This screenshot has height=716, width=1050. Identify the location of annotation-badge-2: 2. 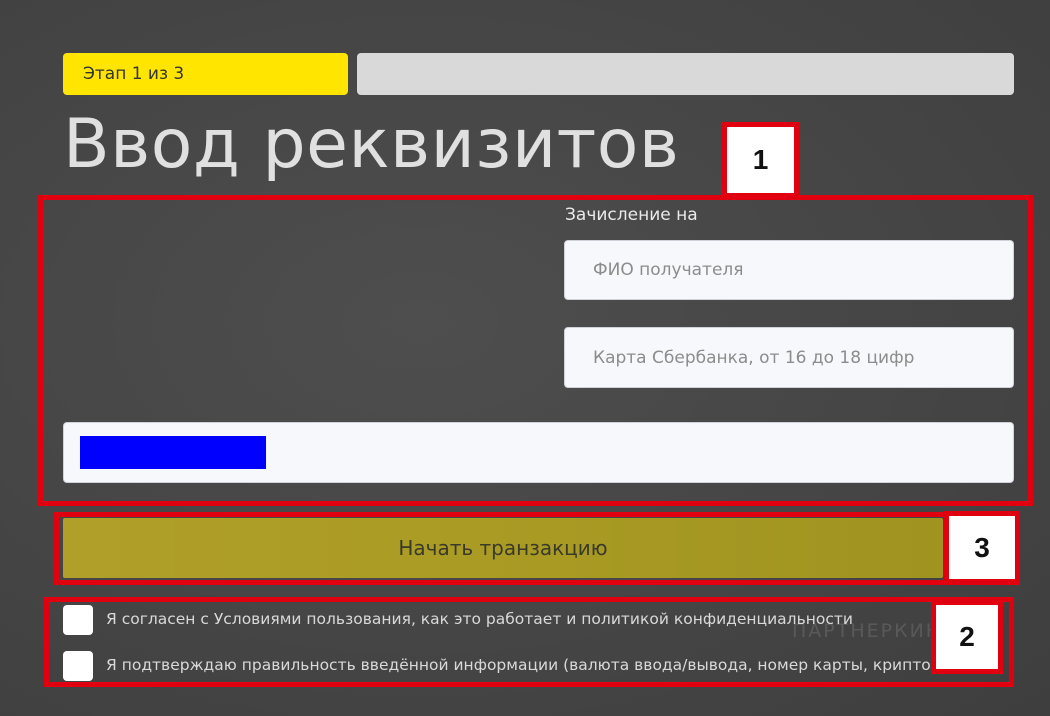
(967, 637).